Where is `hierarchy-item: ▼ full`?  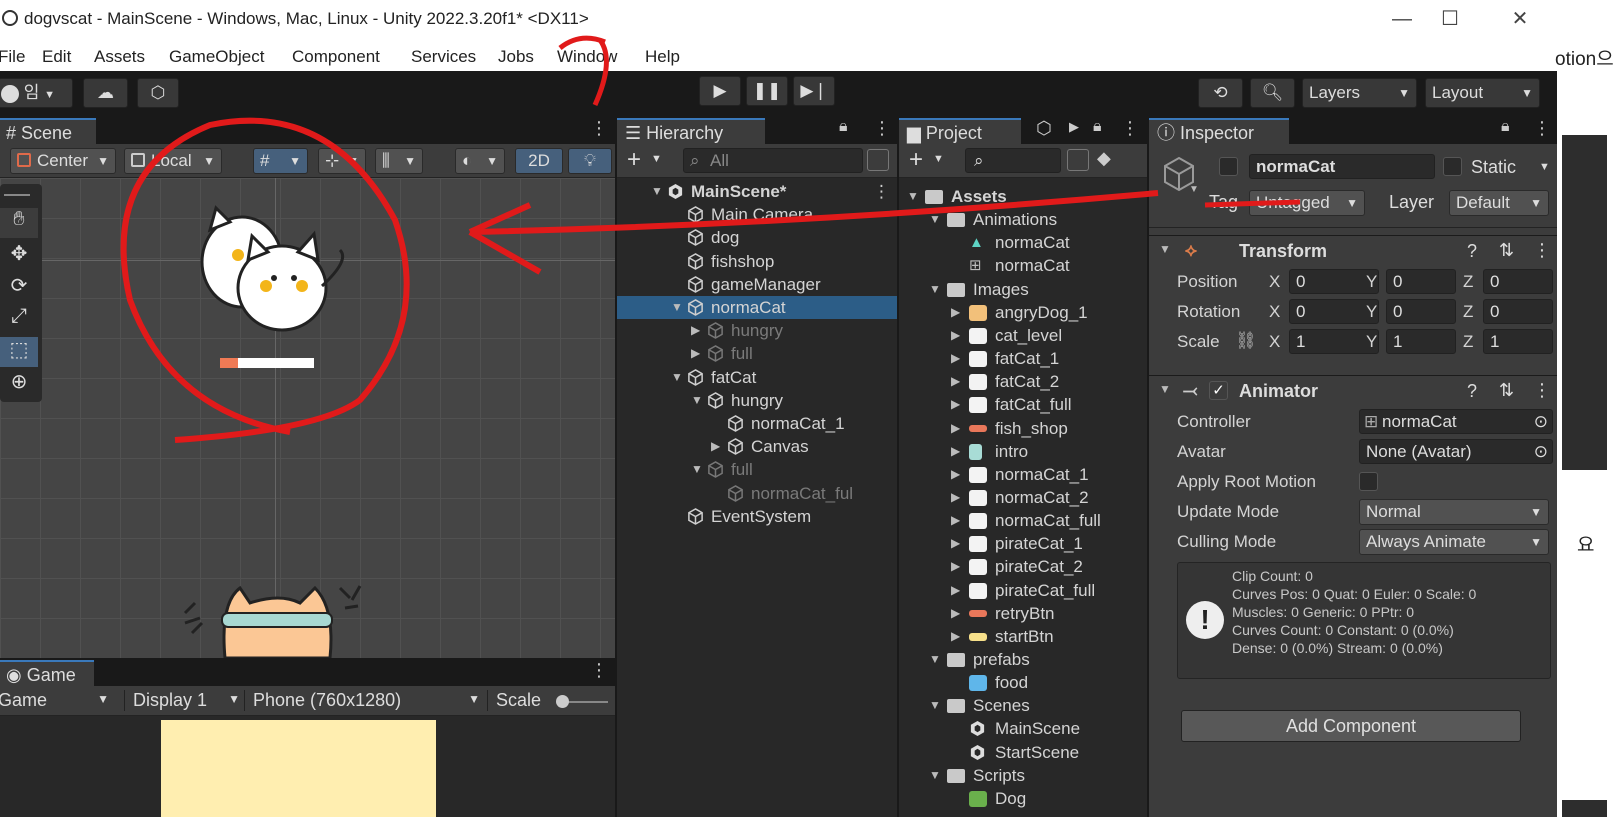
hierarchy-item: ▼ full is located at coordinates (757, 469).